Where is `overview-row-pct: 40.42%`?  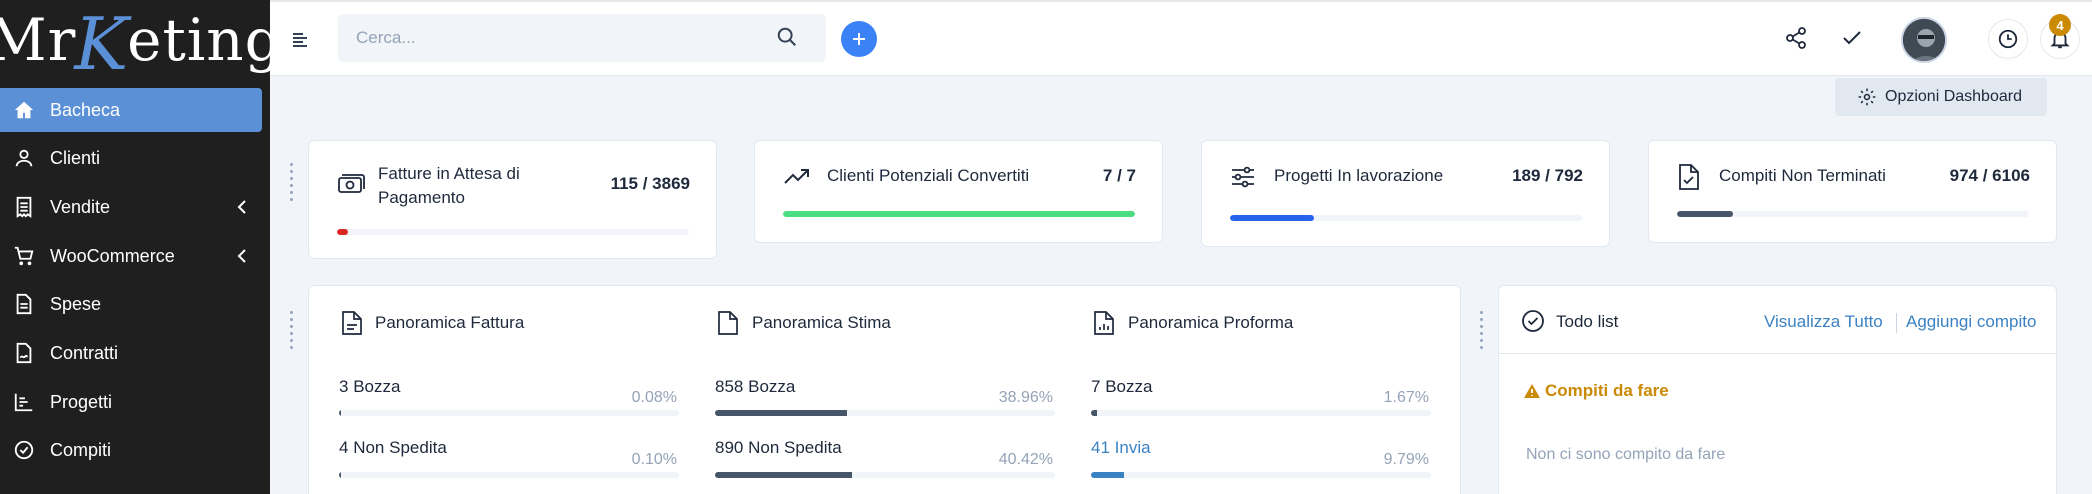
overview-row-pct: 40.42% is located at coordinates (1025, 459).